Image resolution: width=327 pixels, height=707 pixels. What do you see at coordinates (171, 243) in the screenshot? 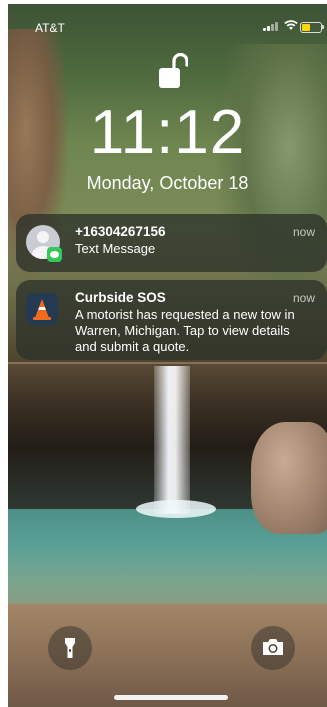
I see `notification-text-message: +16304267156 now Text Message` at bounding box center [171, 243].